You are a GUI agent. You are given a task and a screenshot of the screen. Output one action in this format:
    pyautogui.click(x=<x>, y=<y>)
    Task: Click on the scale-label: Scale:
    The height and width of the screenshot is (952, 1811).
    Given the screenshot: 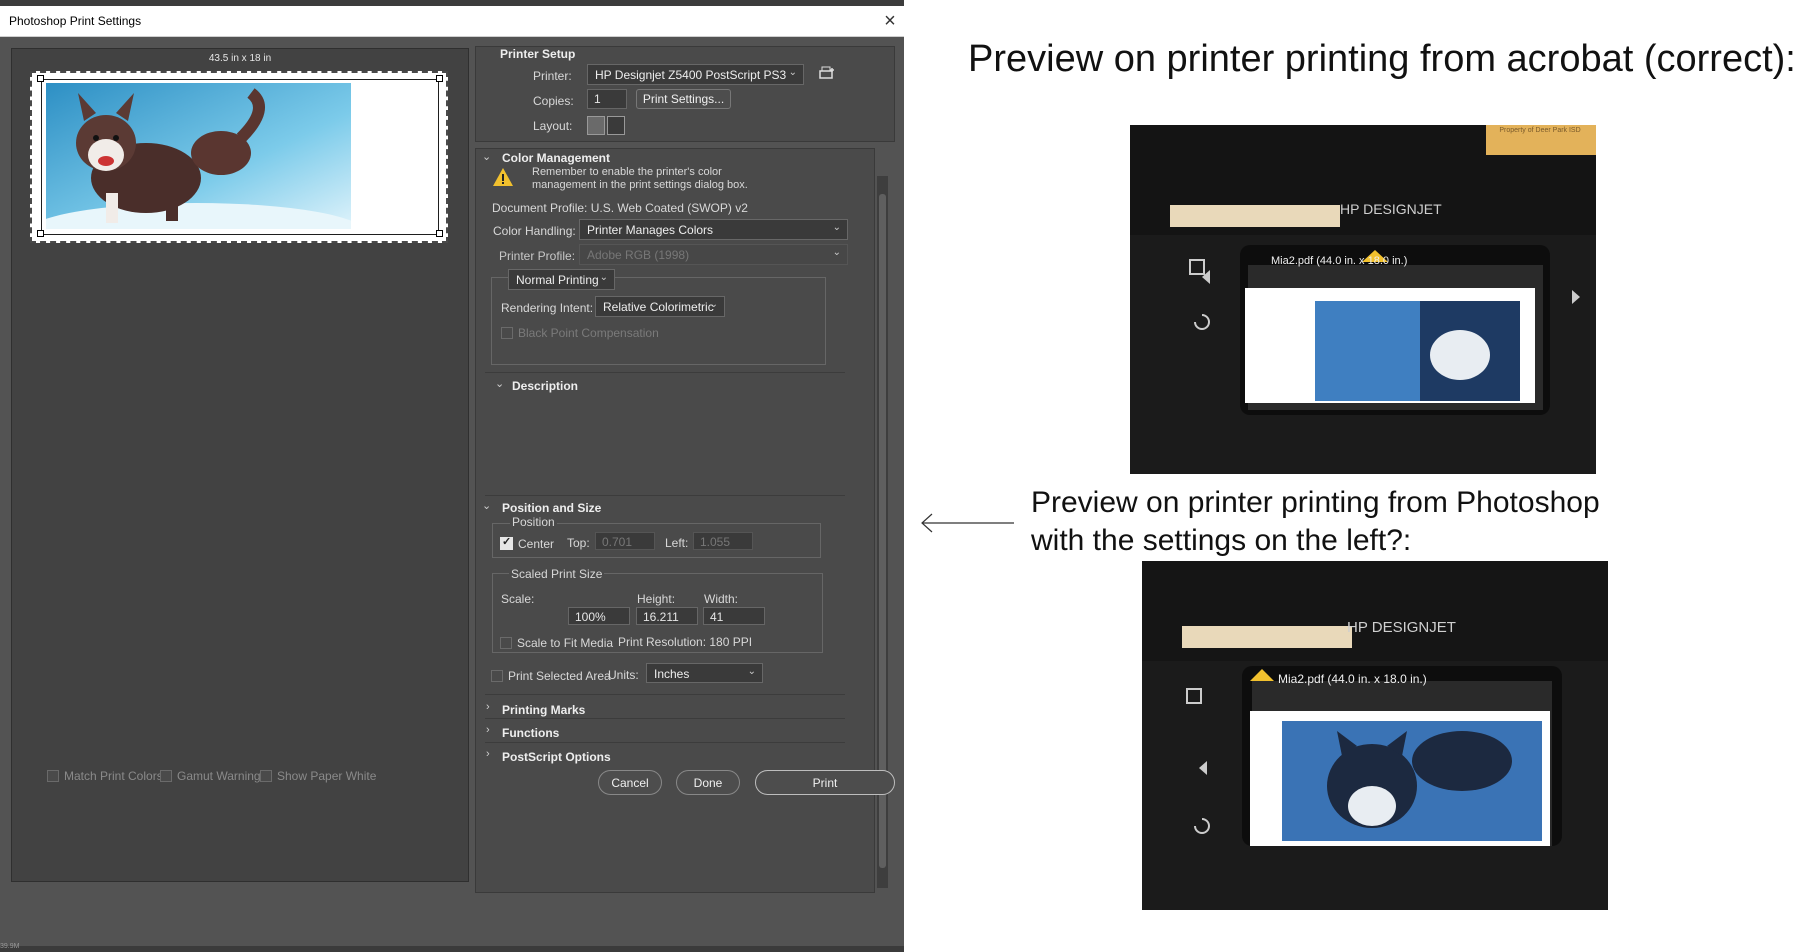 What is the action you would take?
    pyautogui.click(x=518, y=599)
    